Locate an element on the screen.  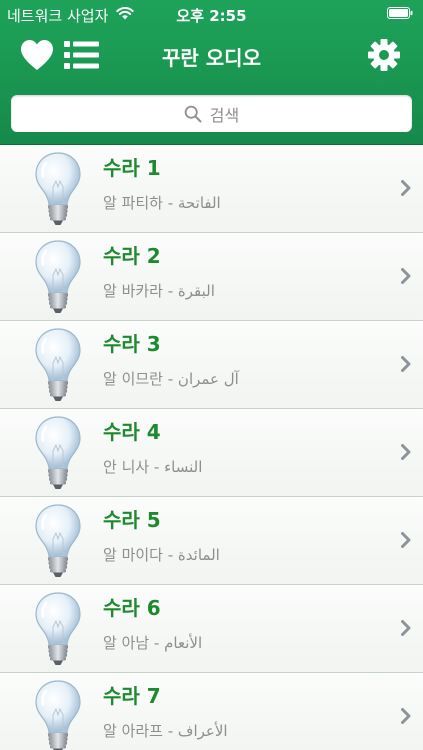
surah-subtitle: 알 아남 - الأنعام is located at coordinates (153, 643).